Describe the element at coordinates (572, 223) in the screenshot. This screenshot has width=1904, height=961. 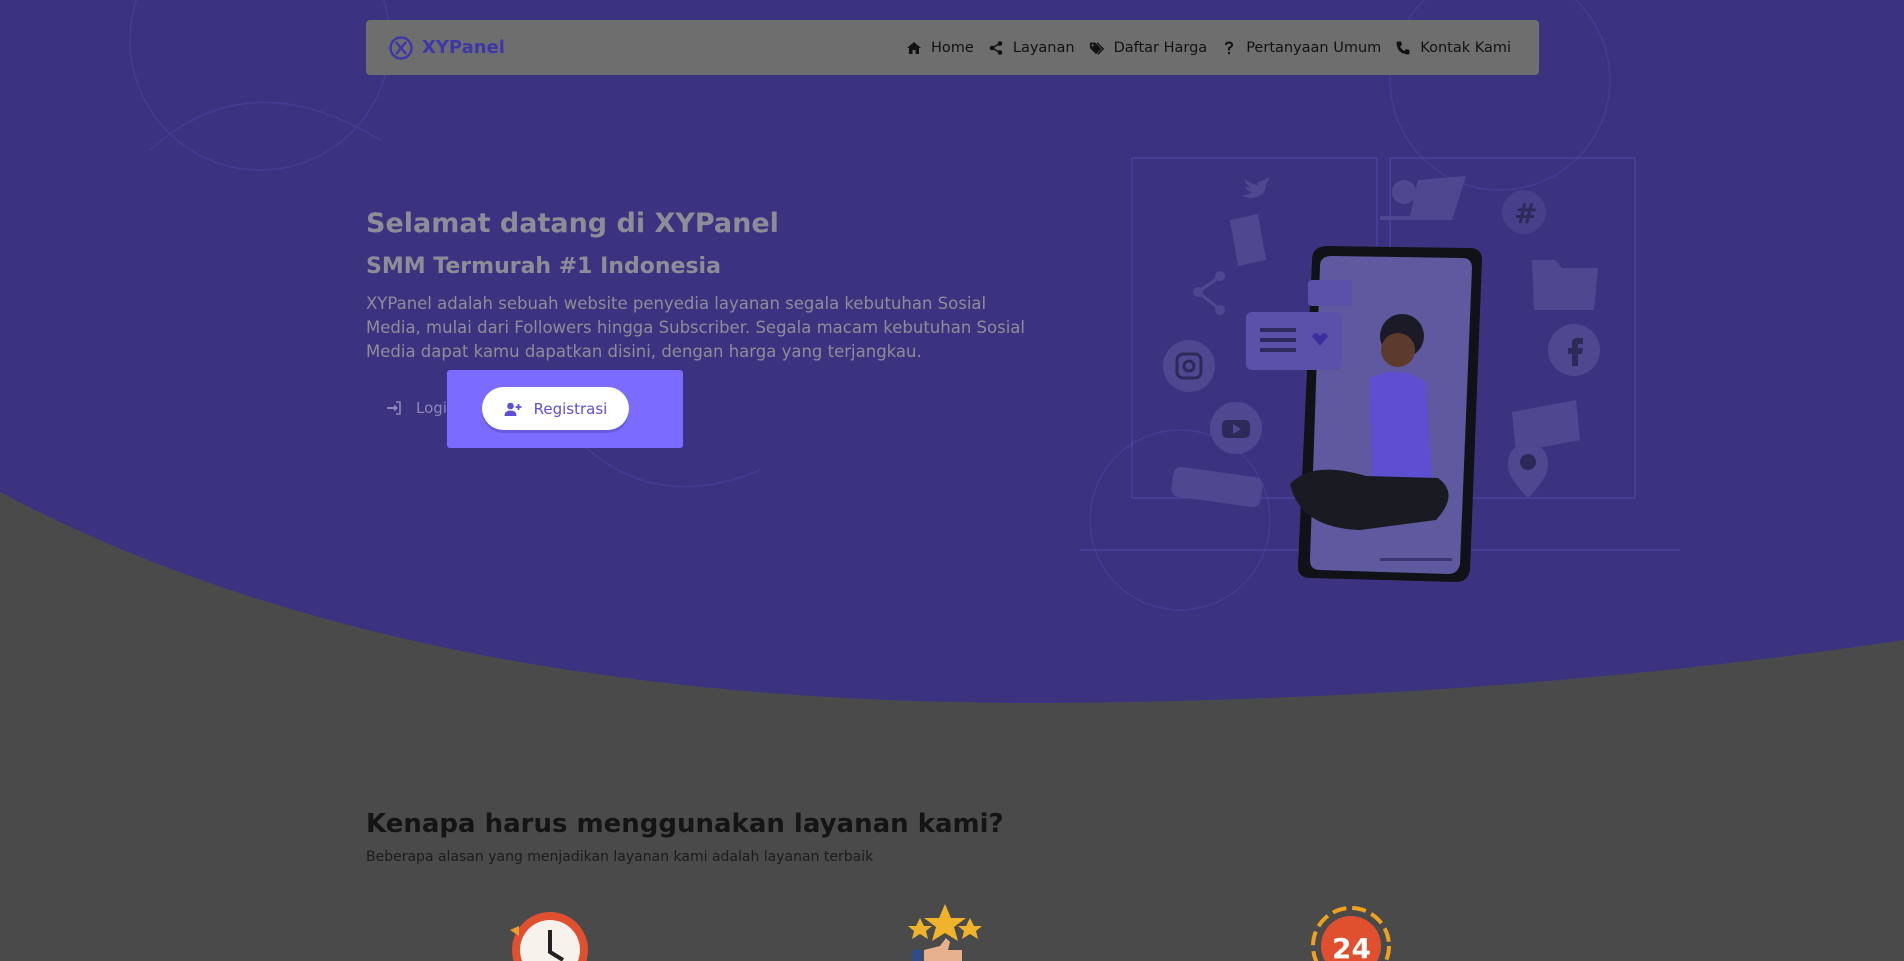
I see `hero-title: Selamat datang di XYPanel` at that location.